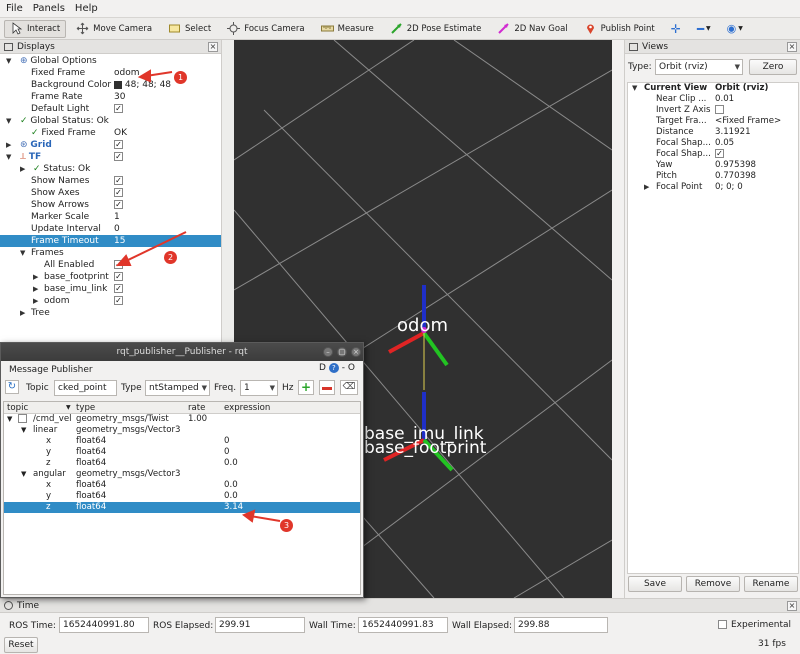 This screenshot has height=654, width=800. What do you see at coordinates (111, 121) in the screenshot?
I see `tree-row-global-status: ▼ ✓ Global Status: Ok` at bounding box center [111, 121].